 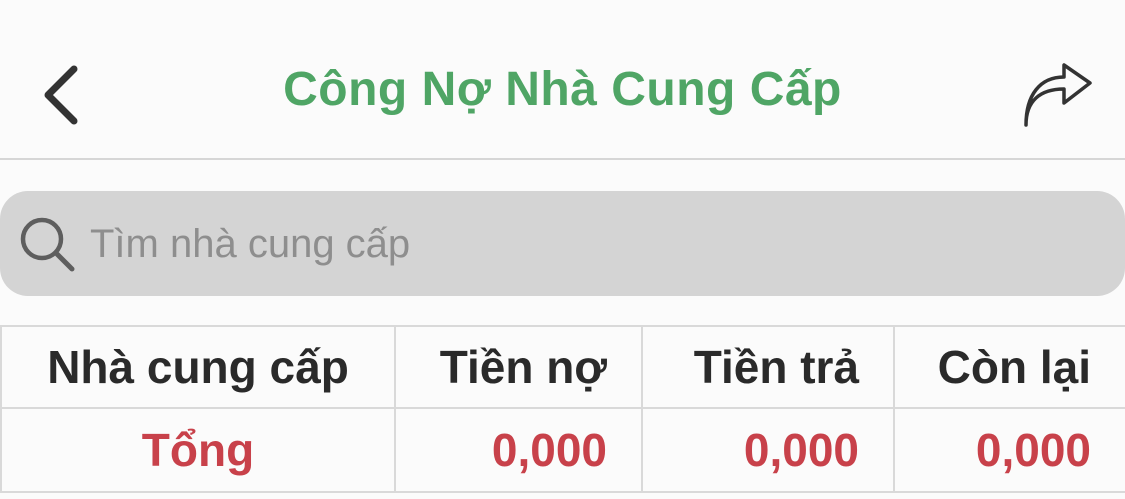 What do you see at coordinates (562, 89) in the screenshot?
I see `page-title: Công Nợ Nhà Cung Cấp` at bounding box center [562, 89].